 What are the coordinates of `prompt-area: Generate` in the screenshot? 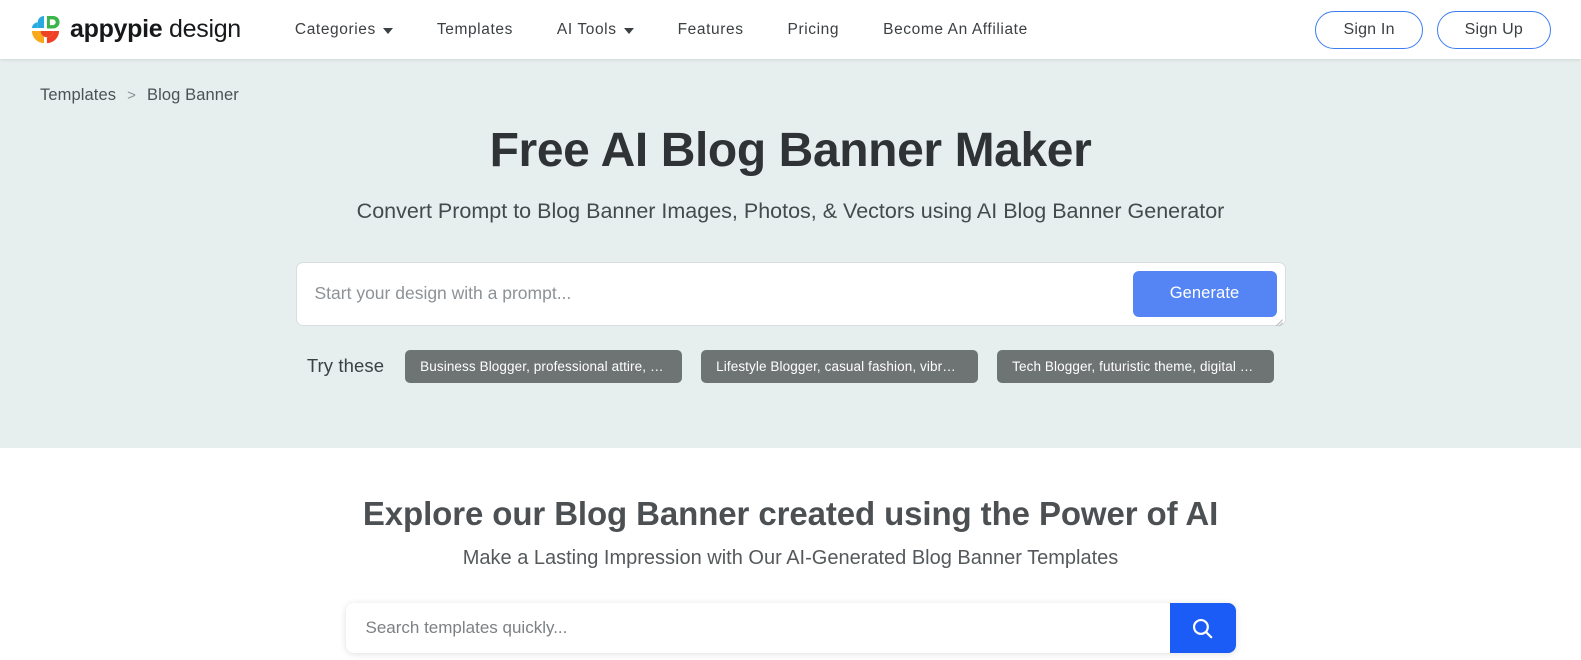 It's located at (790, 293).